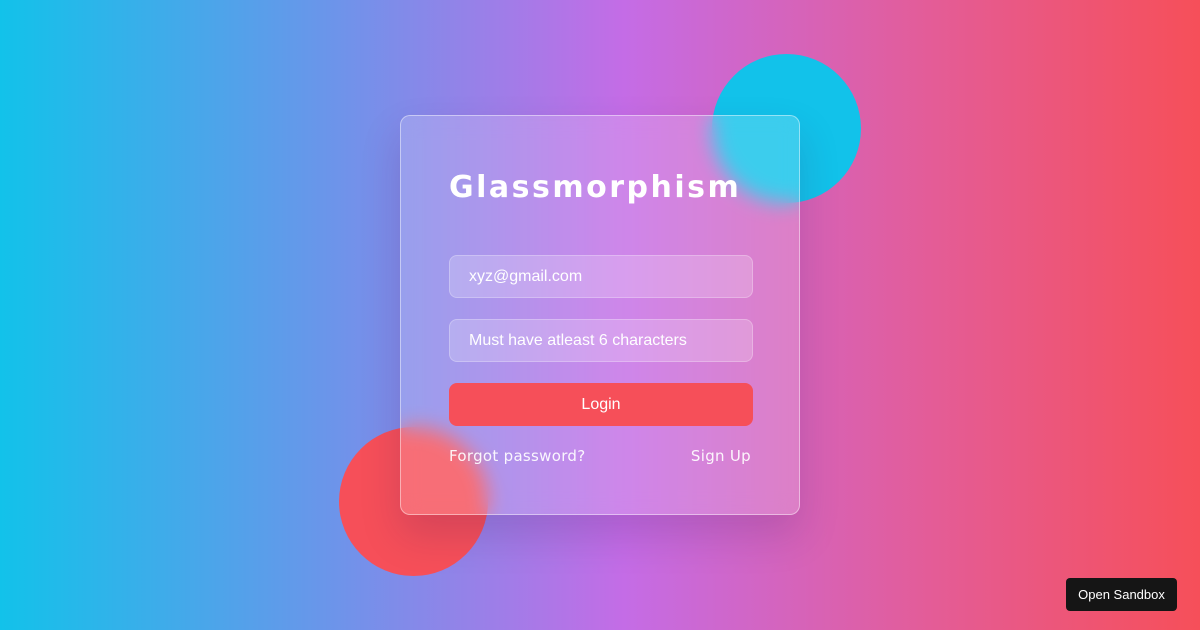 Image resolution: width=1200 pixels, height=630 pixels. Describe the element at coordinates (721, 456) in the screenshot. I see `sign-up-link: Sign Up` at that location.